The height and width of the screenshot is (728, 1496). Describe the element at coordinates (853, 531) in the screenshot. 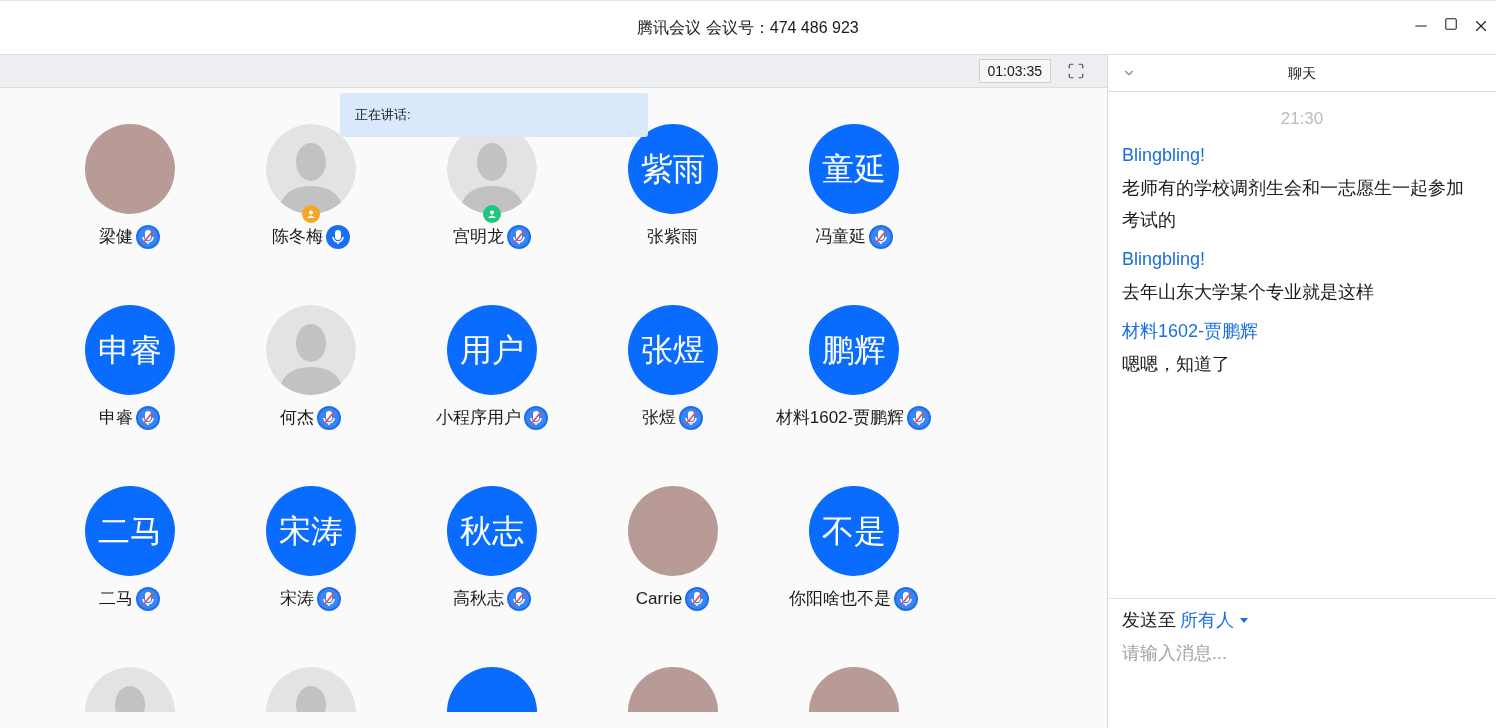

I see `initials-avatar: 不是` at that location.